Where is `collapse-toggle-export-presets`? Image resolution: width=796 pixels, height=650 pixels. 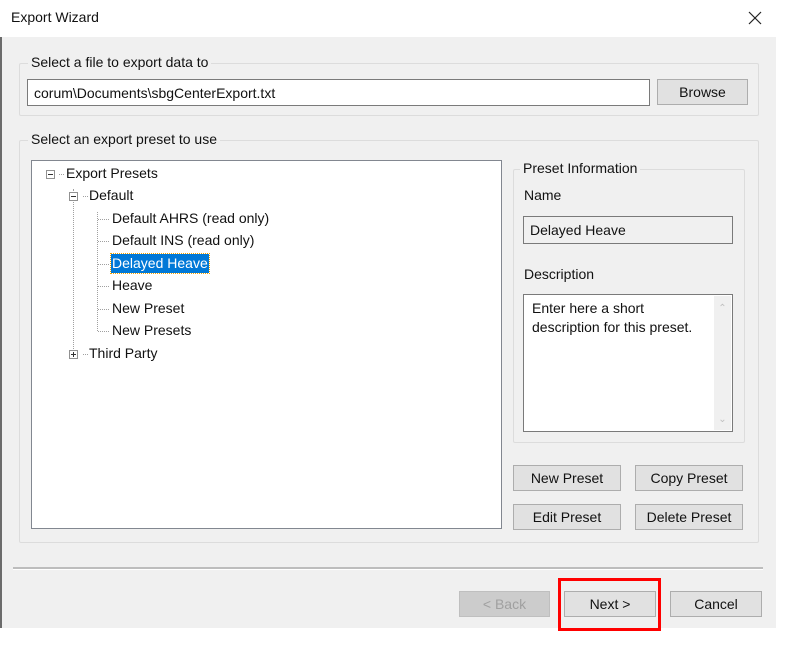 collapse-toggle-export-presets is located at coordinates (50, 174).